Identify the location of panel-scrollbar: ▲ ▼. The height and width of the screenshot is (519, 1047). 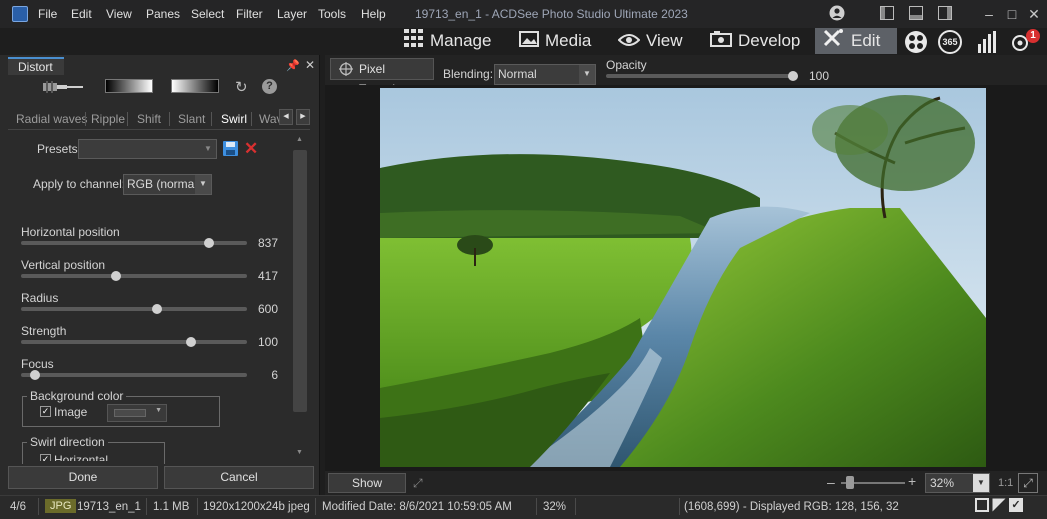
(300, 298).